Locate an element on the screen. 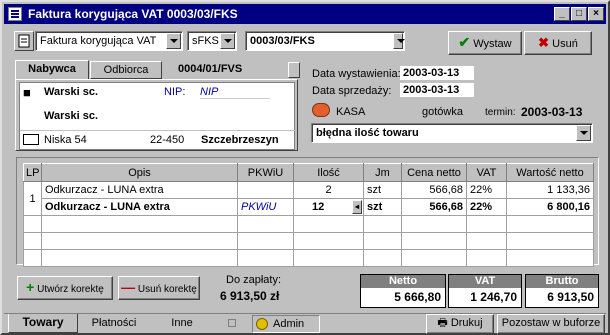 The height and width of the screenshot is (335, 610). row-net-value: 6 800,16 is located at coordinates (550, 207).